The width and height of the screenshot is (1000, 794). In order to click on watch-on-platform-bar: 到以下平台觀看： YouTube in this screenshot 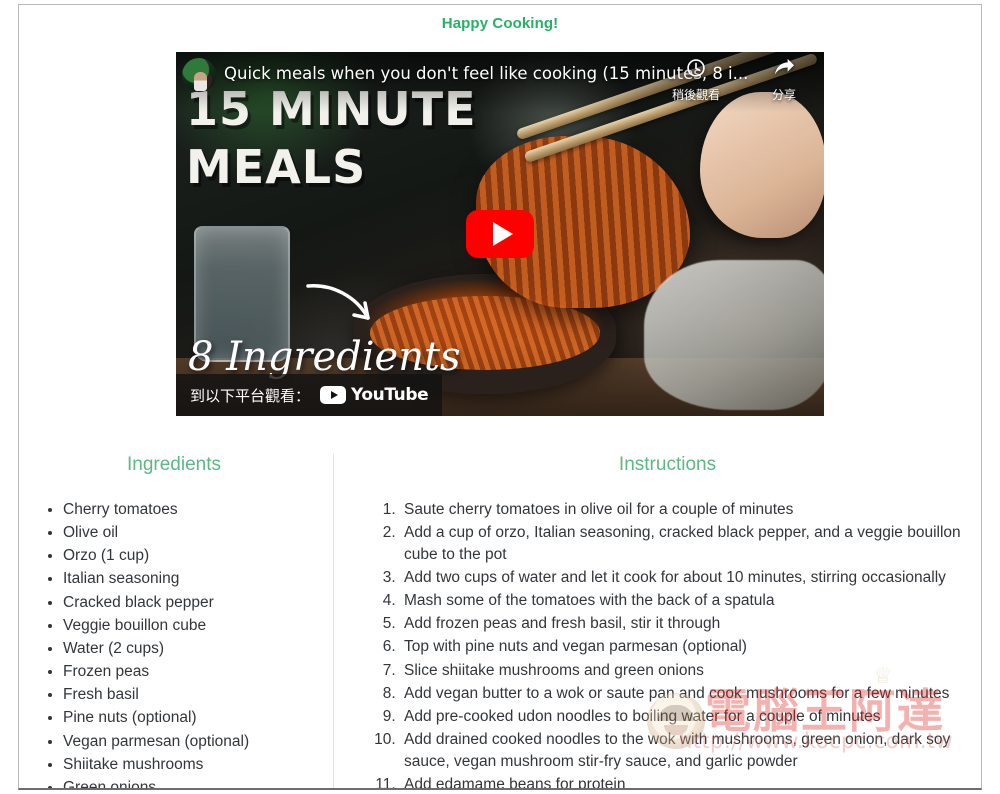, I will do `click(309, 395)`.